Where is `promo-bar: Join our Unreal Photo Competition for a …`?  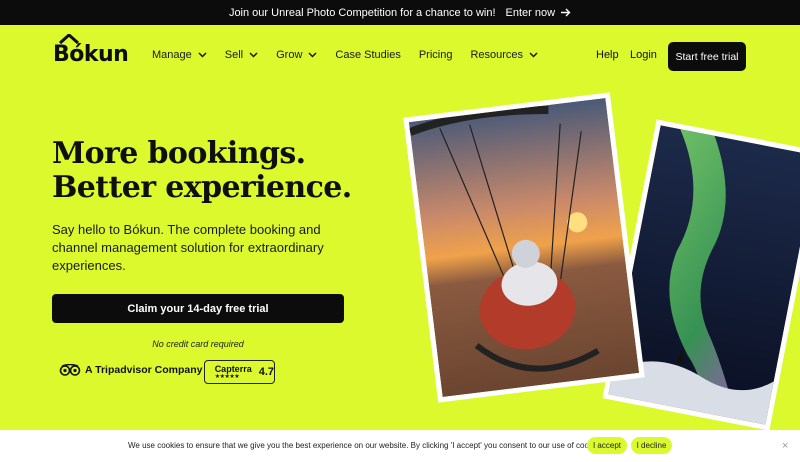 promo-bar: Join our Unreal Photo Competition for a … is located at coordinates (400, 12).